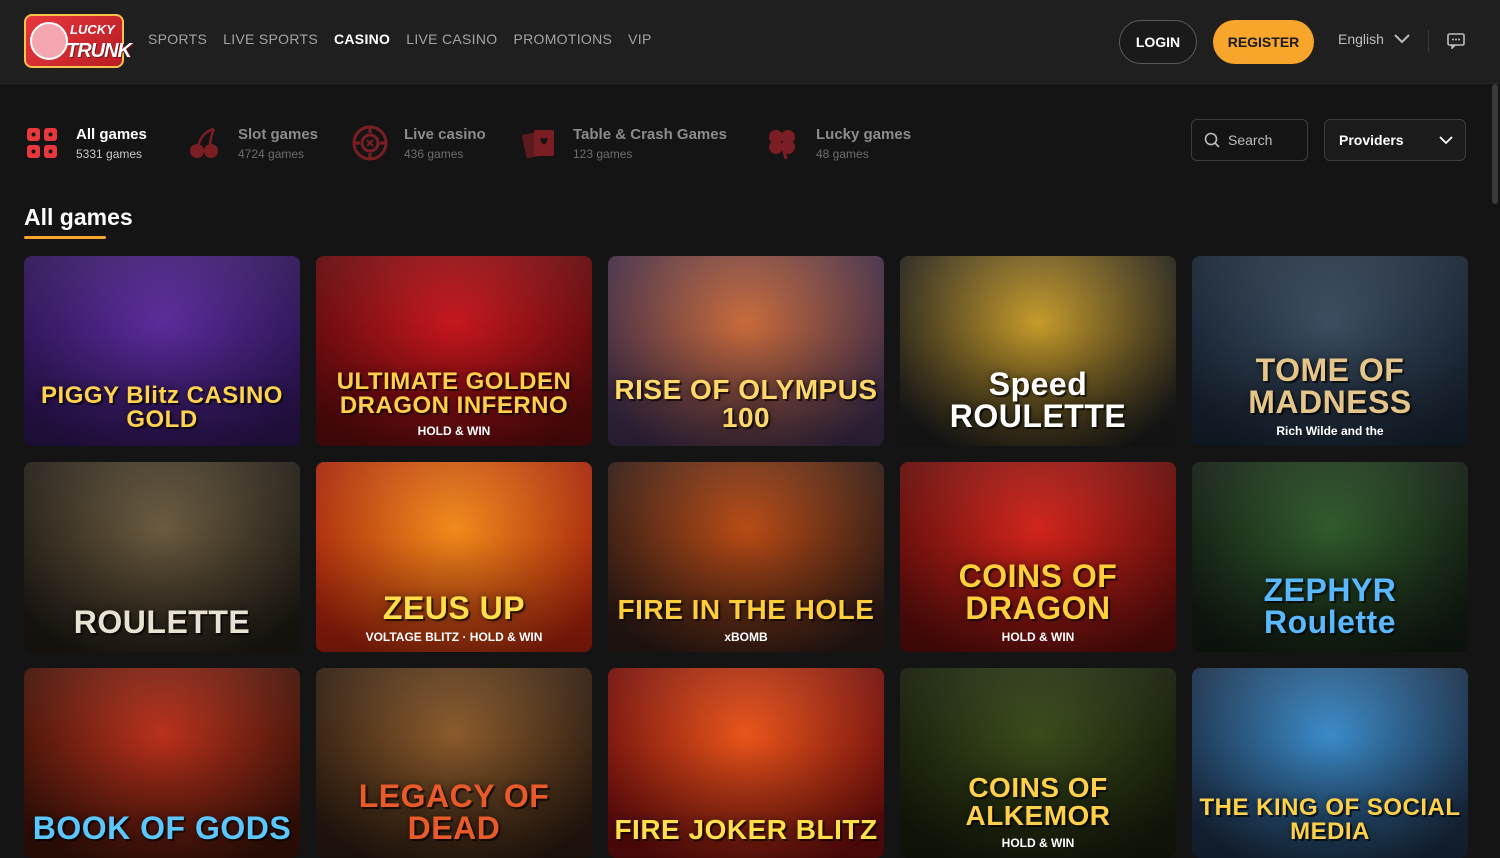 This screenshot has height=858, width=1500. I want to click on search-input: Search, so click(1249, 140).